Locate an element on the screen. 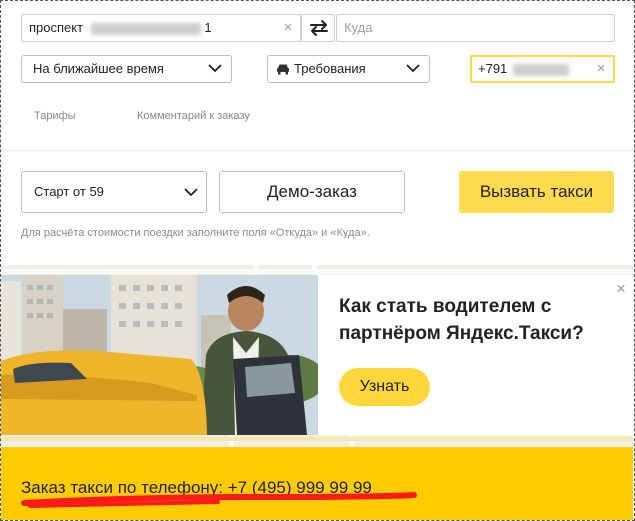  tab-tariffs: Тарифы is located at coordinates (55, 116).